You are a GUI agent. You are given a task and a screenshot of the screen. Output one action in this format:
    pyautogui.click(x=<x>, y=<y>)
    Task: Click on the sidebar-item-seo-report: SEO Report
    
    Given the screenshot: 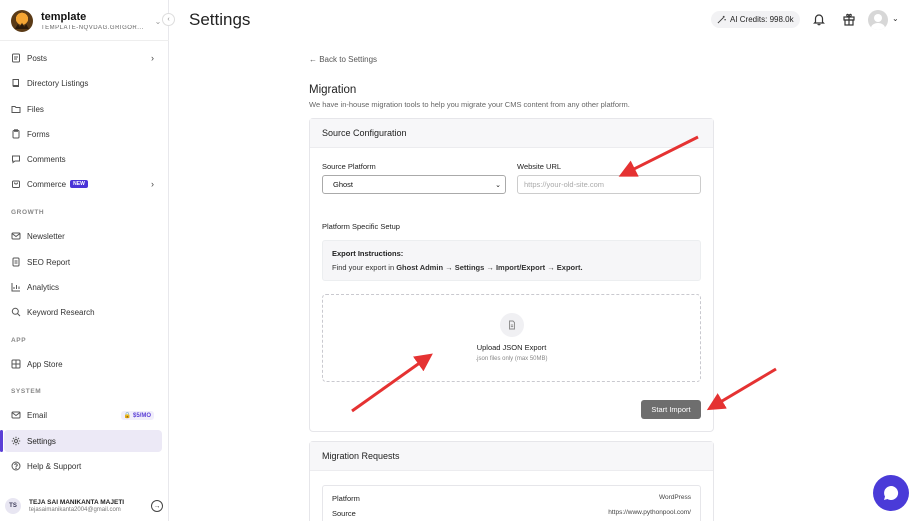 What is the action you would take?
    pyautogui.click(x=83, y=262)
    